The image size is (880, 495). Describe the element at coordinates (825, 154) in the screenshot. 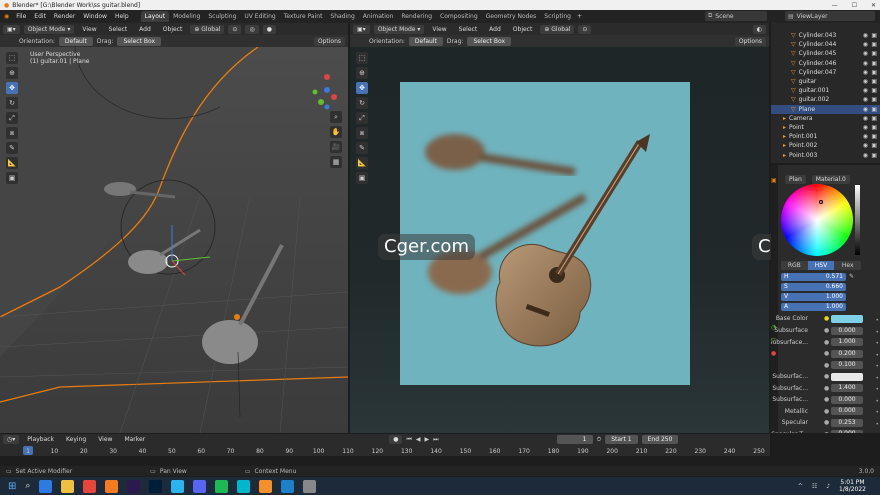

I see `outliner-item: ▸ Point.003 ◉ ▣` at that location.